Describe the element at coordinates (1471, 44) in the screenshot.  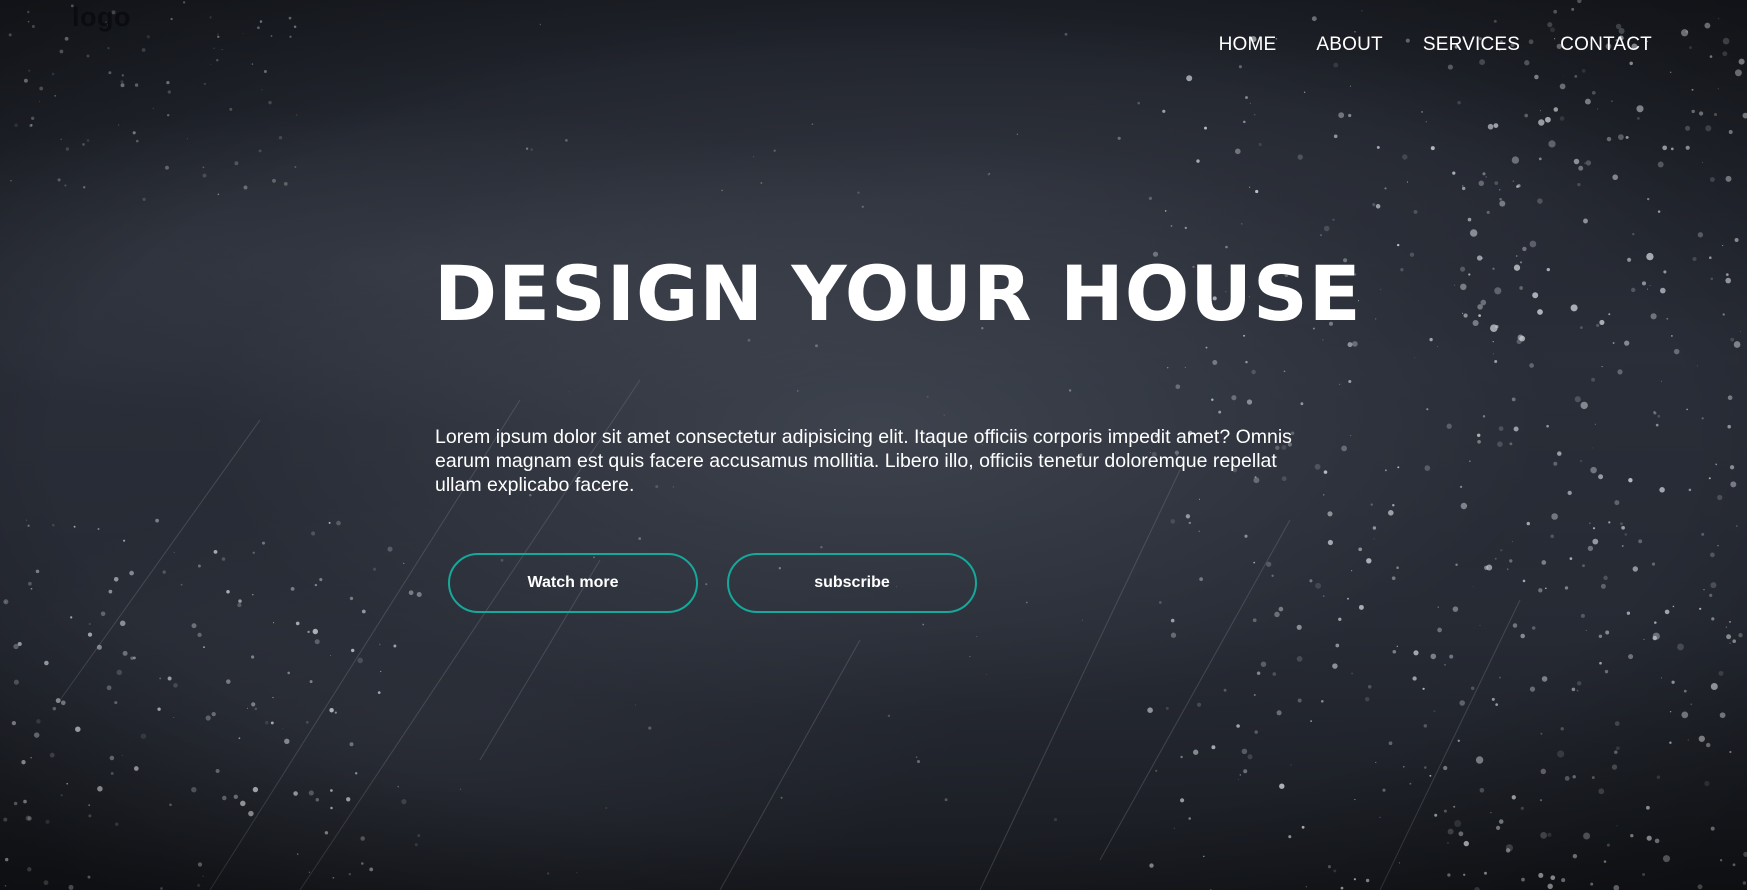
I see `nav-link-services: SERVICES` at that location.